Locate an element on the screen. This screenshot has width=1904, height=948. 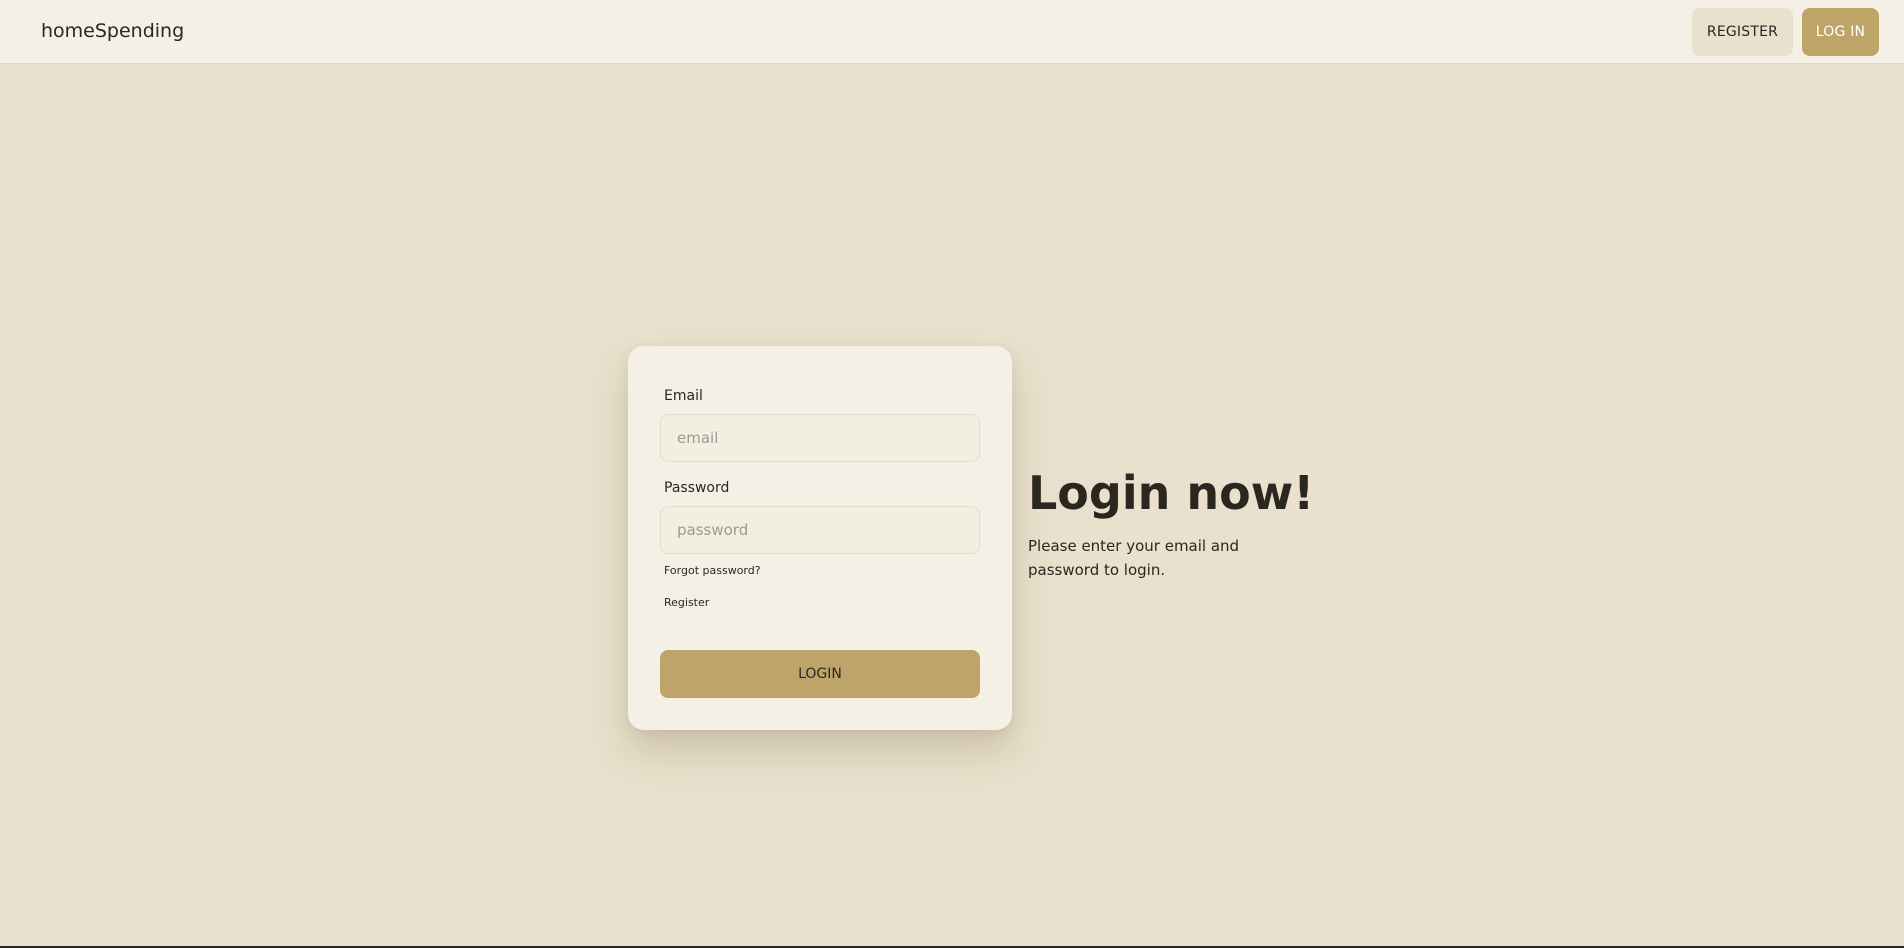
login-submit-button: LOGIN is located at coordinates (820, 674).